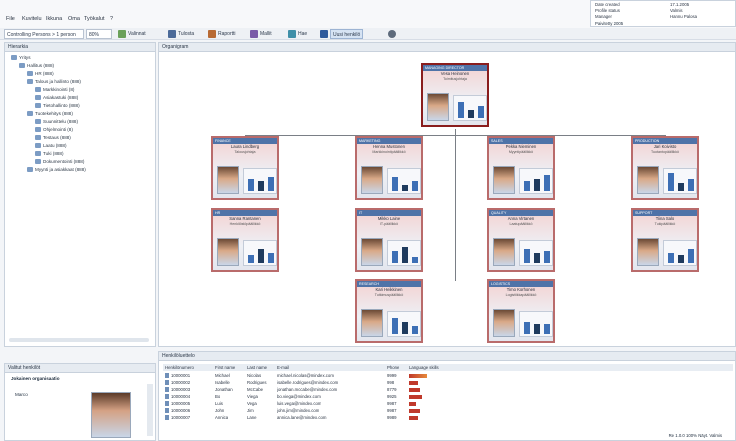 The width and height of the screenshot is (736, 441). What do you see at coordinates (292, 34) in the screenshot?
I see `search-icon` at bounding box center [292, 34].